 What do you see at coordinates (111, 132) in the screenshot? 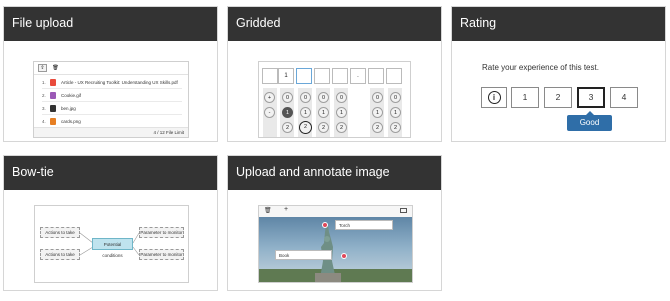
I see `file-limit: 4 / 12 File Limit` at bounding box center [111, 132].